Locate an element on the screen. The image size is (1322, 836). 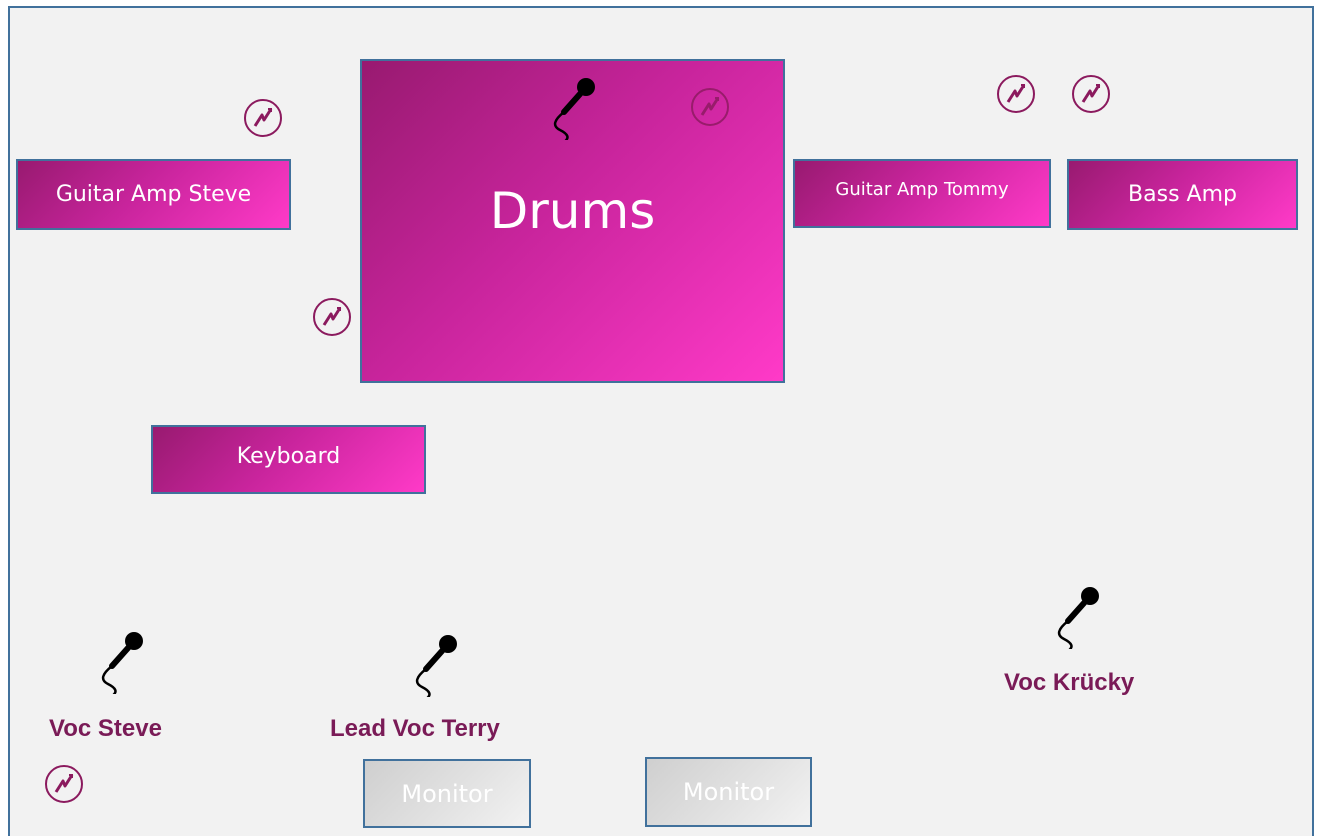
vocal-label-steve: Voc Steve is located at coordinates (105, 728).